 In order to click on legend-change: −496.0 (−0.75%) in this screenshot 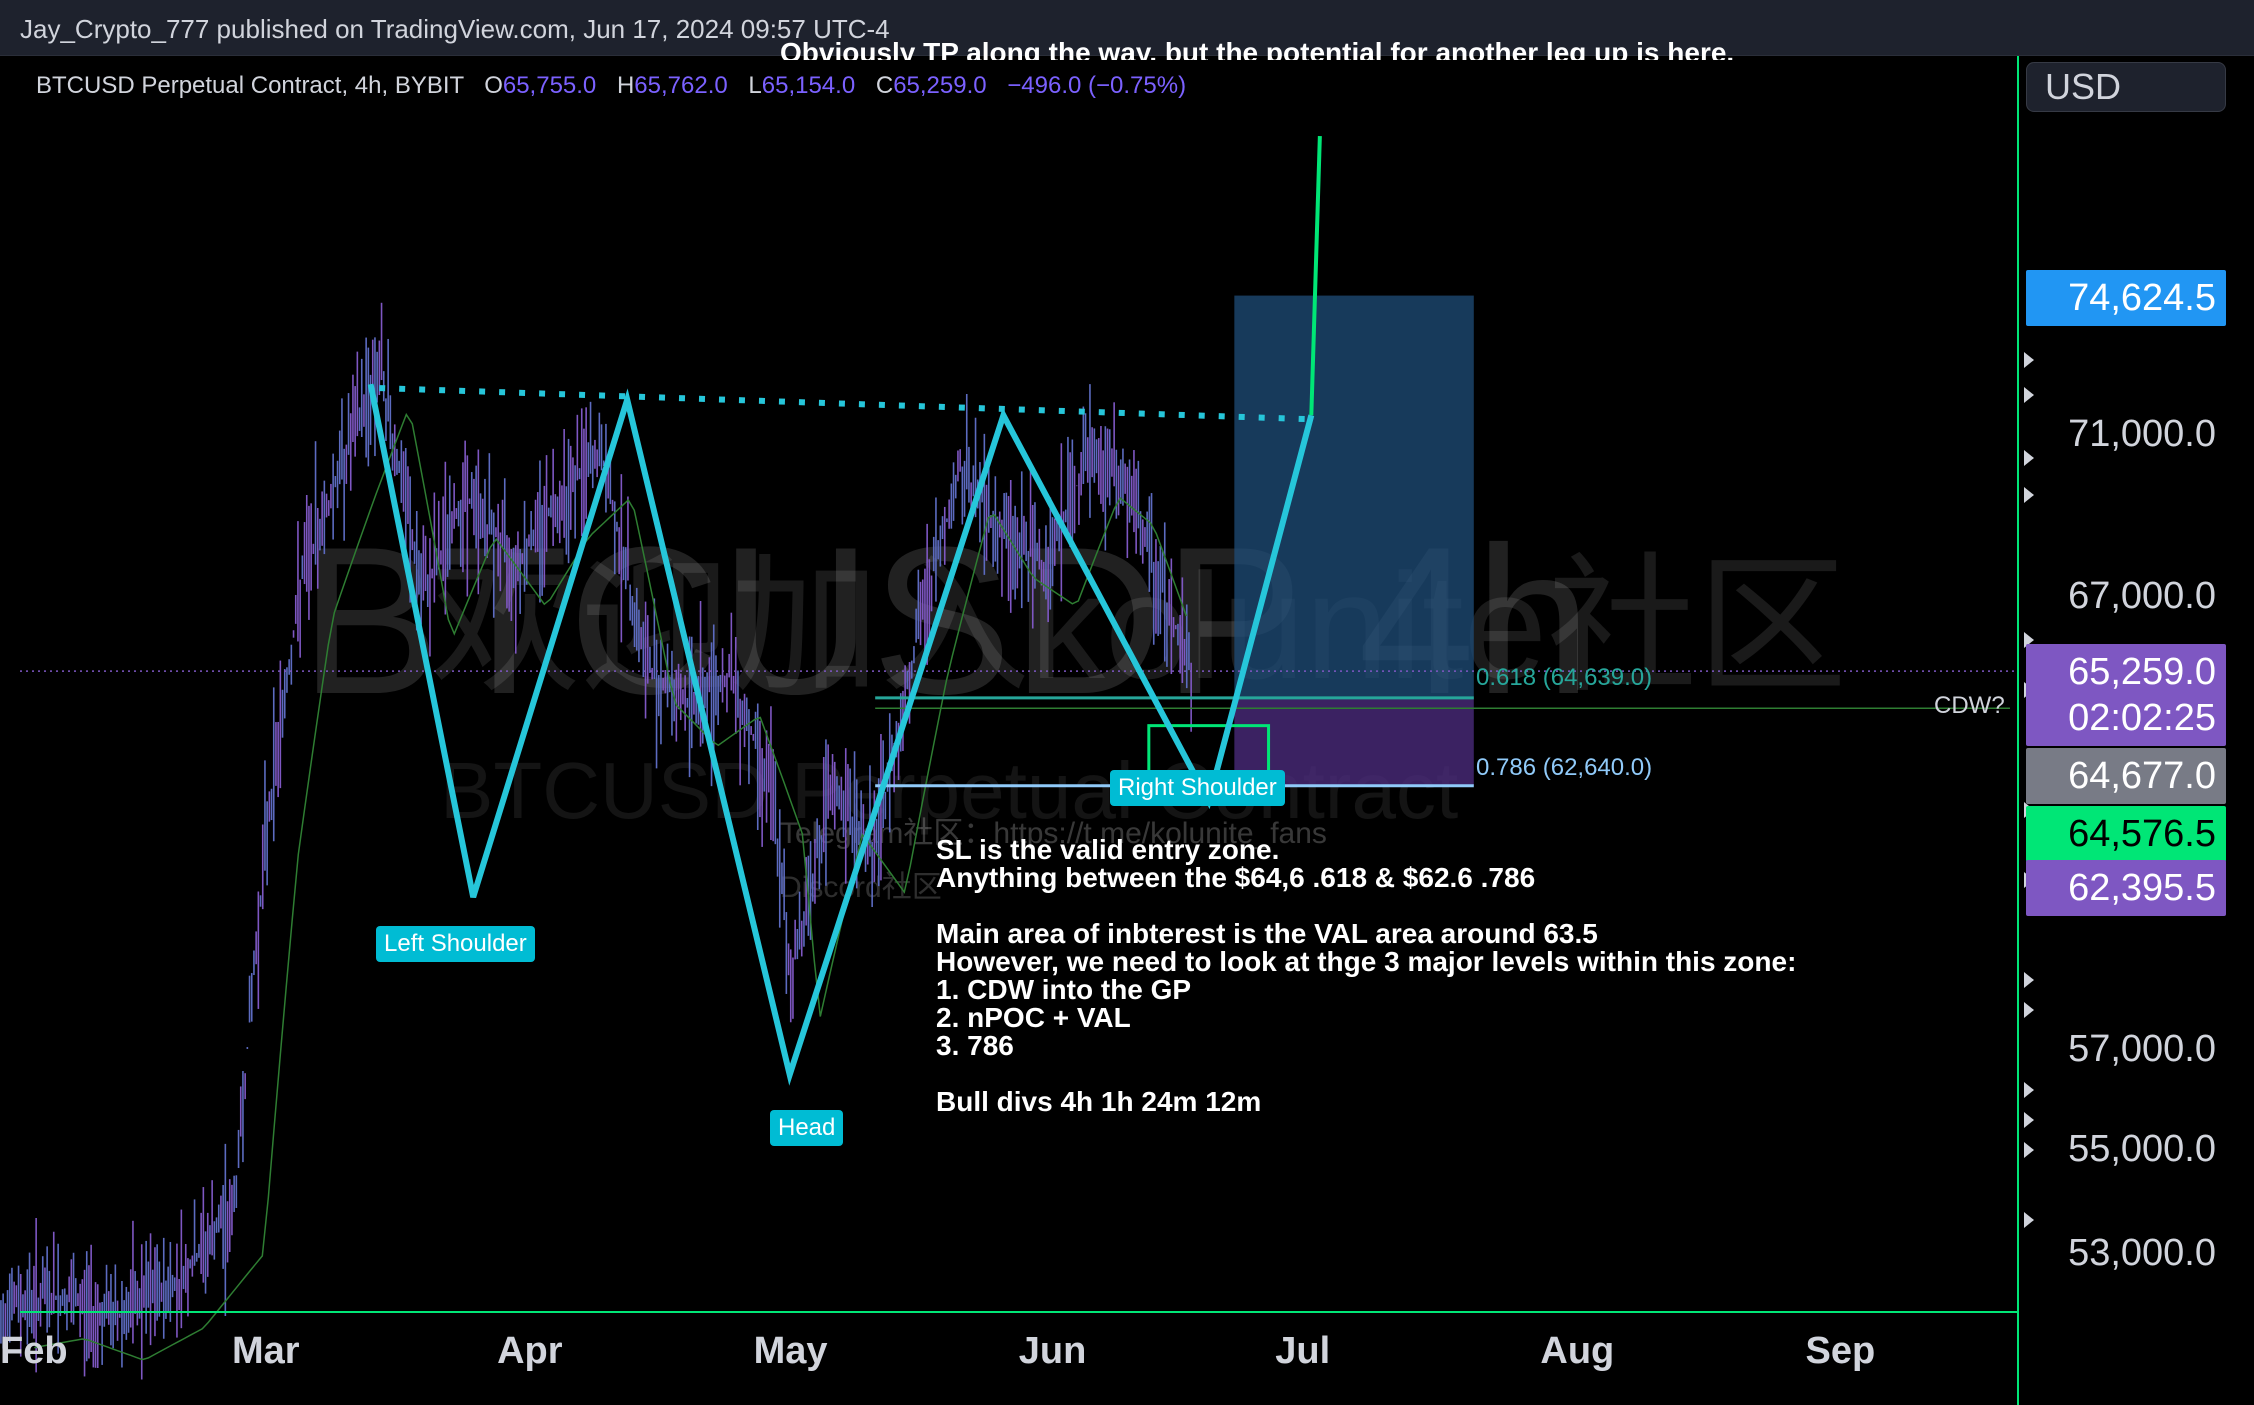, I will do `click(1097, 85)`.